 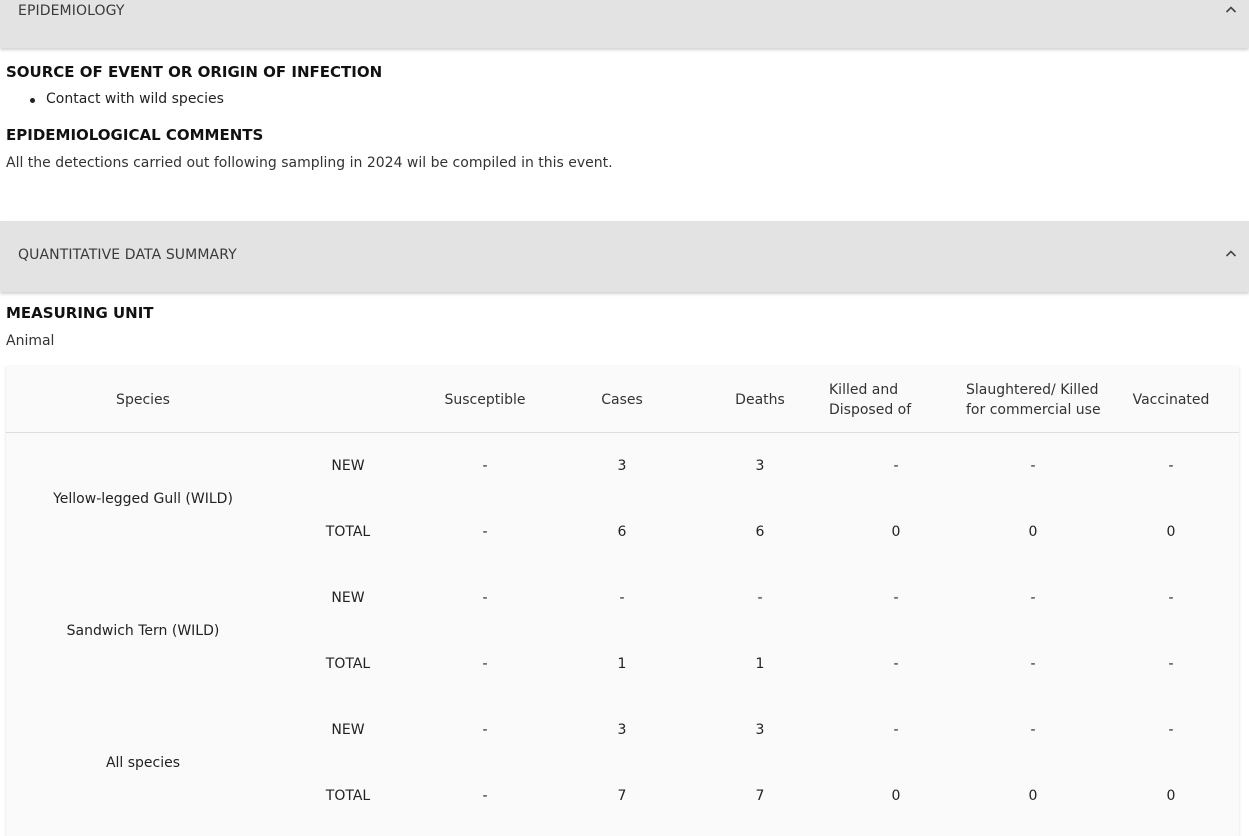 I want to click on column-header-slaughtered: Slaughtered/ Killed for commercial use, so click(x=1033, y=400).